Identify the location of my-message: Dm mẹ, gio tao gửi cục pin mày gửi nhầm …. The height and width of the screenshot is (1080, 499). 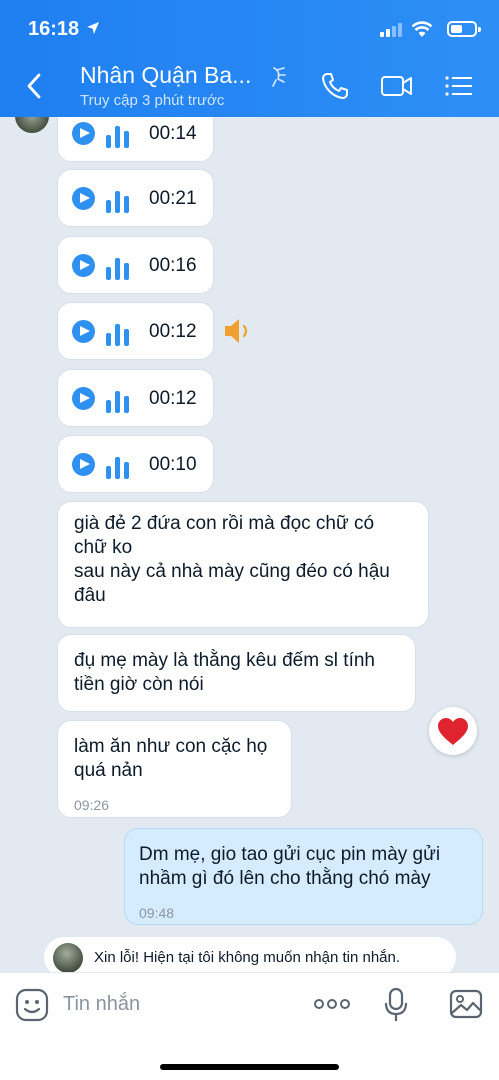
(303, 876).